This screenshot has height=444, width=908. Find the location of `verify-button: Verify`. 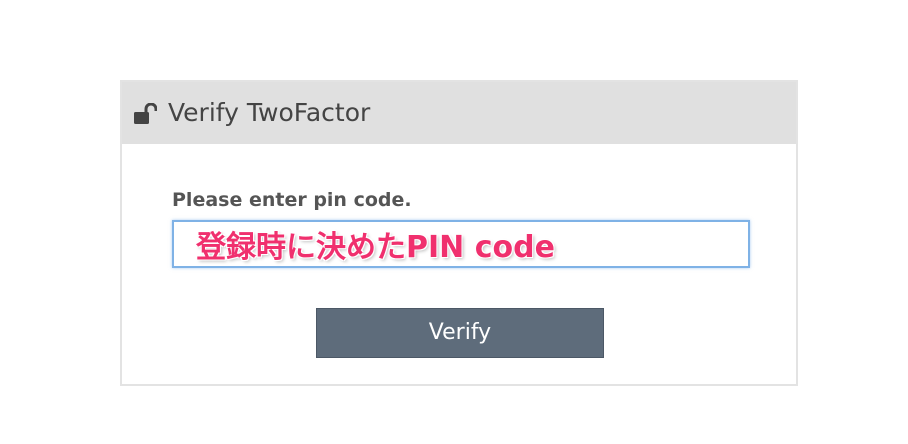

verify-button: Verify is located at coordinates (460, 333).